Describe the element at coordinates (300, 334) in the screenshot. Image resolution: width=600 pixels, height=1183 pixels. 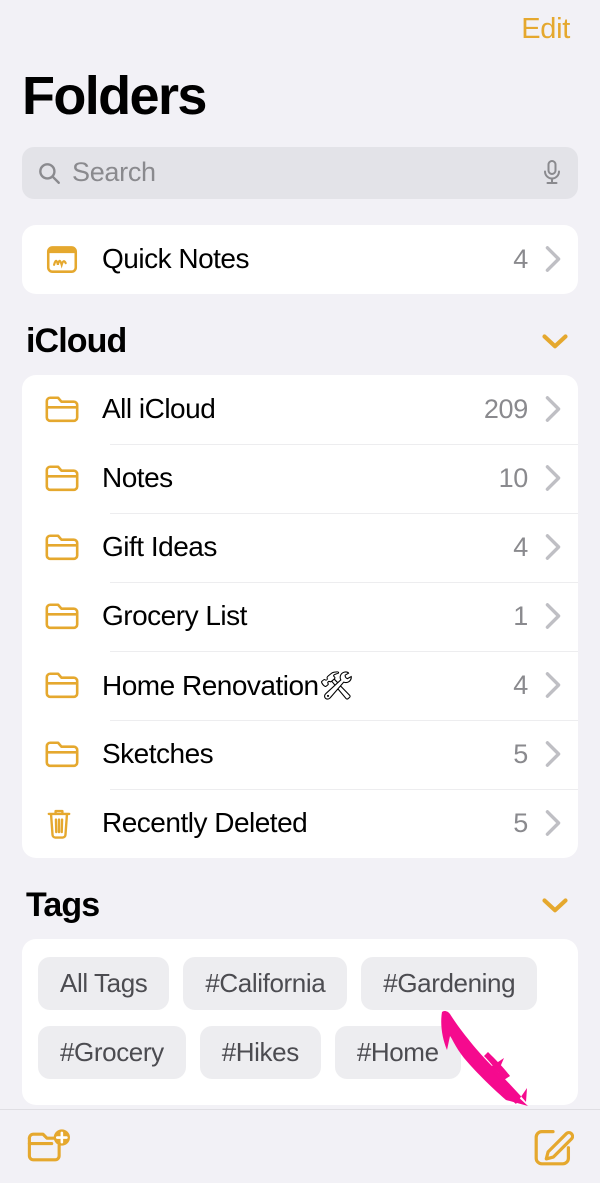
I see `section-header-icloud: iCloud` at that location.